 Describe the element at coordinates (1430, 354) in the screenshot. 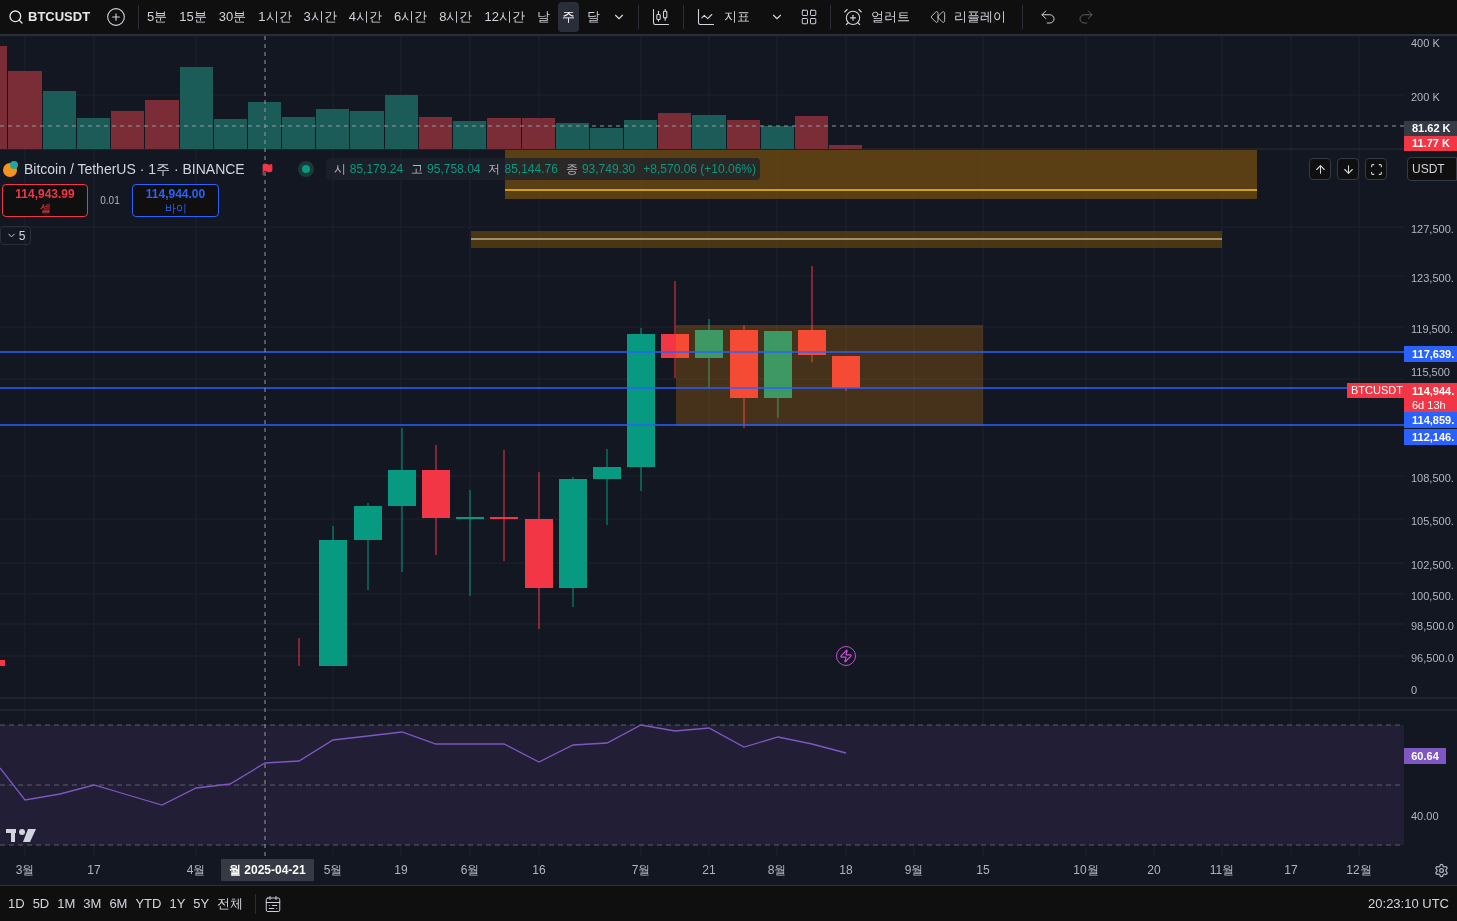

I see `price-line-tag: 117,639.` at that location.